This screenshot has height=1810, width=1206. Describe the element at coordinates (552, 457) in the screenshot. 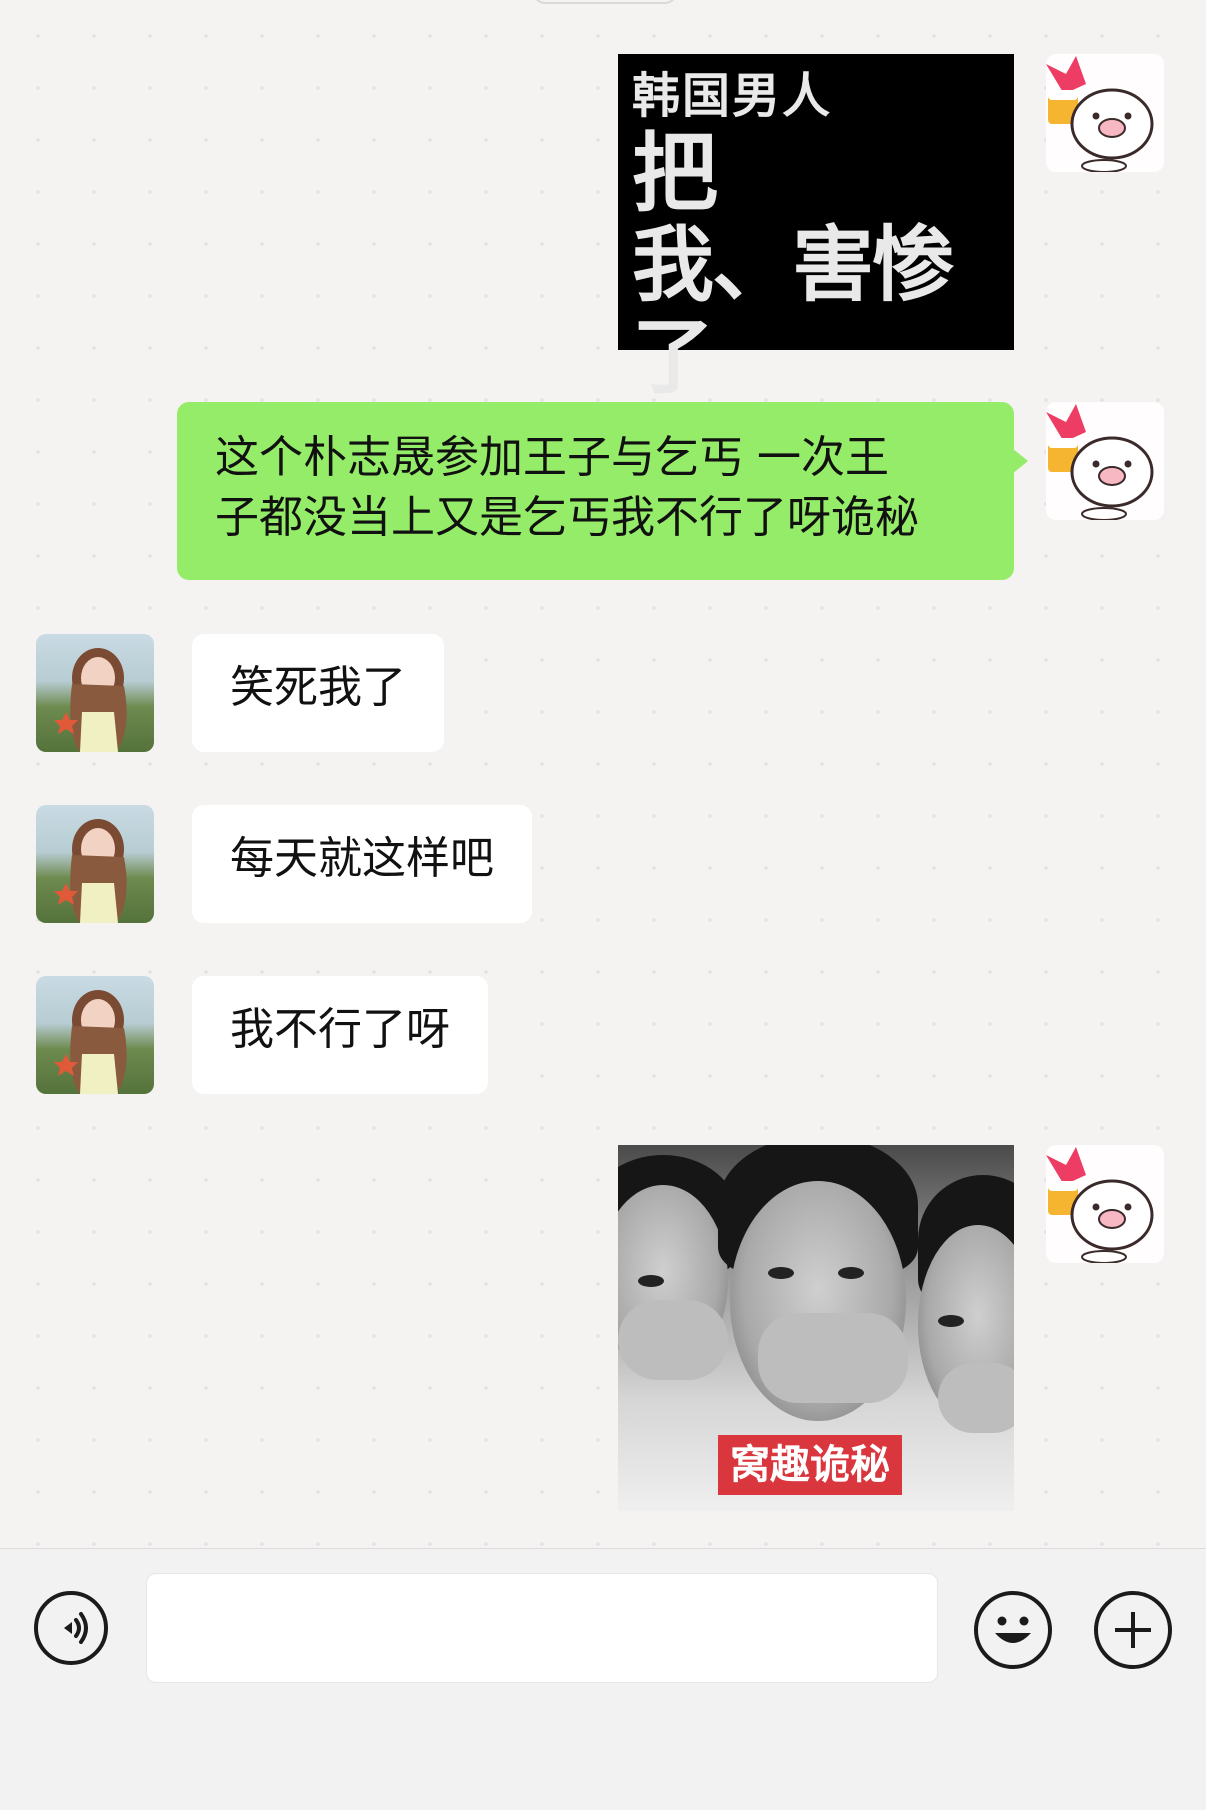

I see `message-text-line-1: 这个朴志晟参加王子与乞丐 一次王` at that location.